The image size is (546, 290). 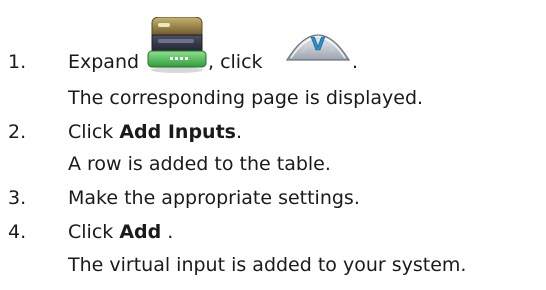 I want to click on step-2-text-period: ., so click(x=239, y=132).